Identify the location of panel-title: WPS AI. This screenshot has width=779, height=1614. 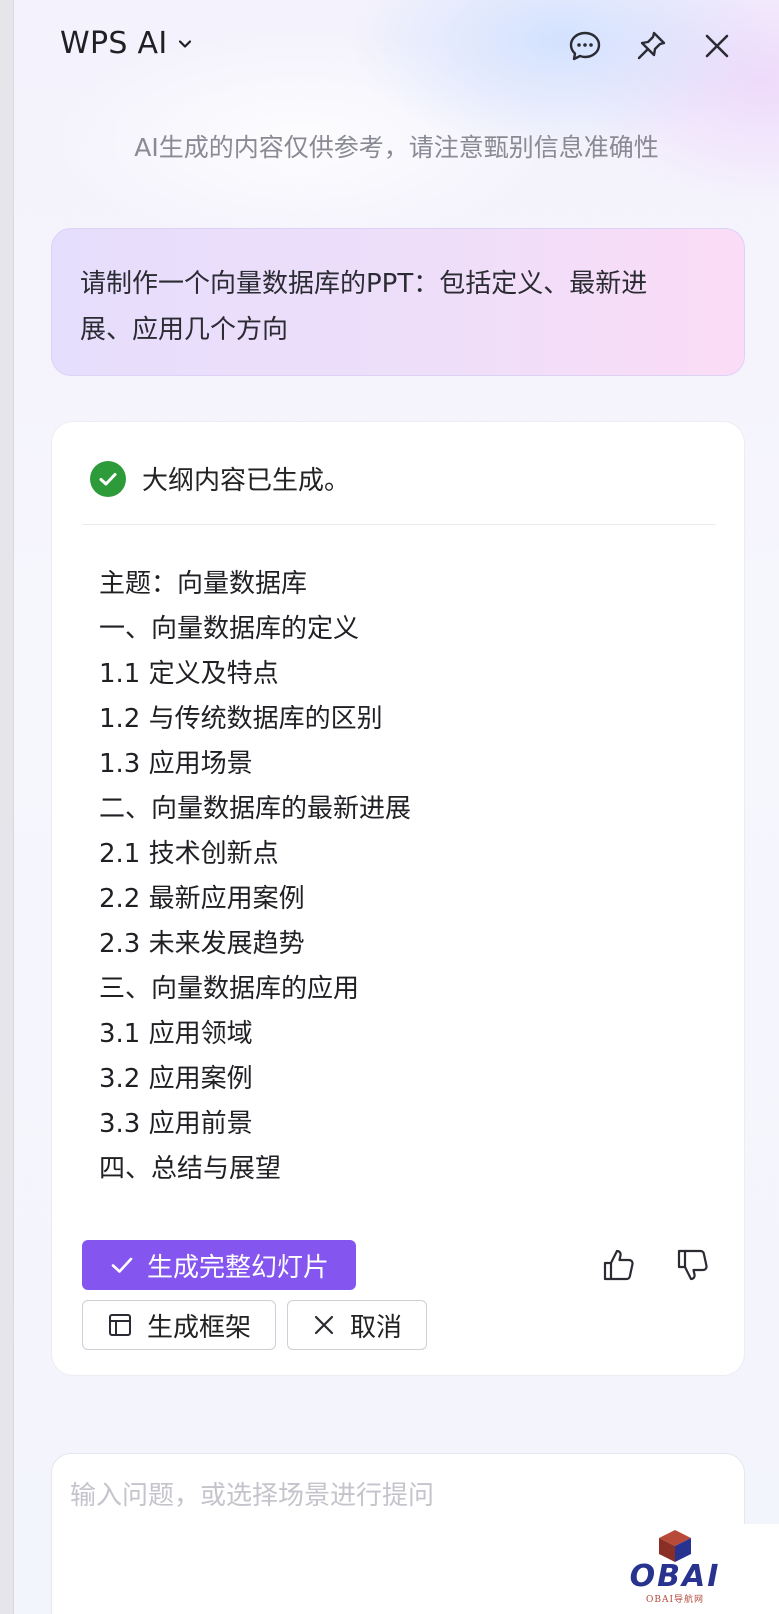
(114, 43).